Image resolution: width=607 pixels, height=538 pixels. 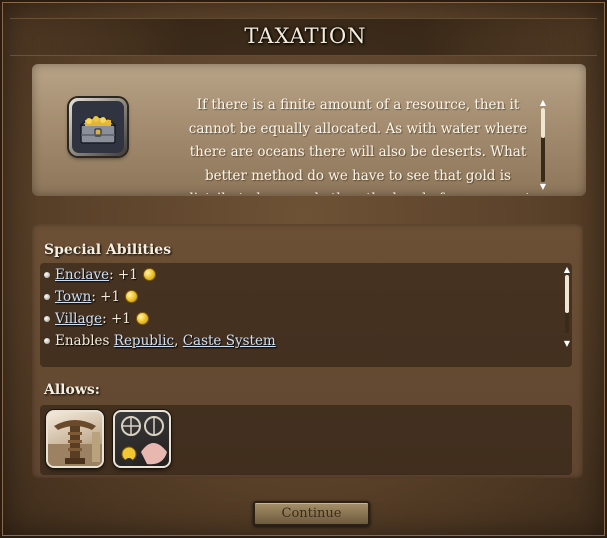 I want to click on enables-text: Enables, so click(x=84, y=341).